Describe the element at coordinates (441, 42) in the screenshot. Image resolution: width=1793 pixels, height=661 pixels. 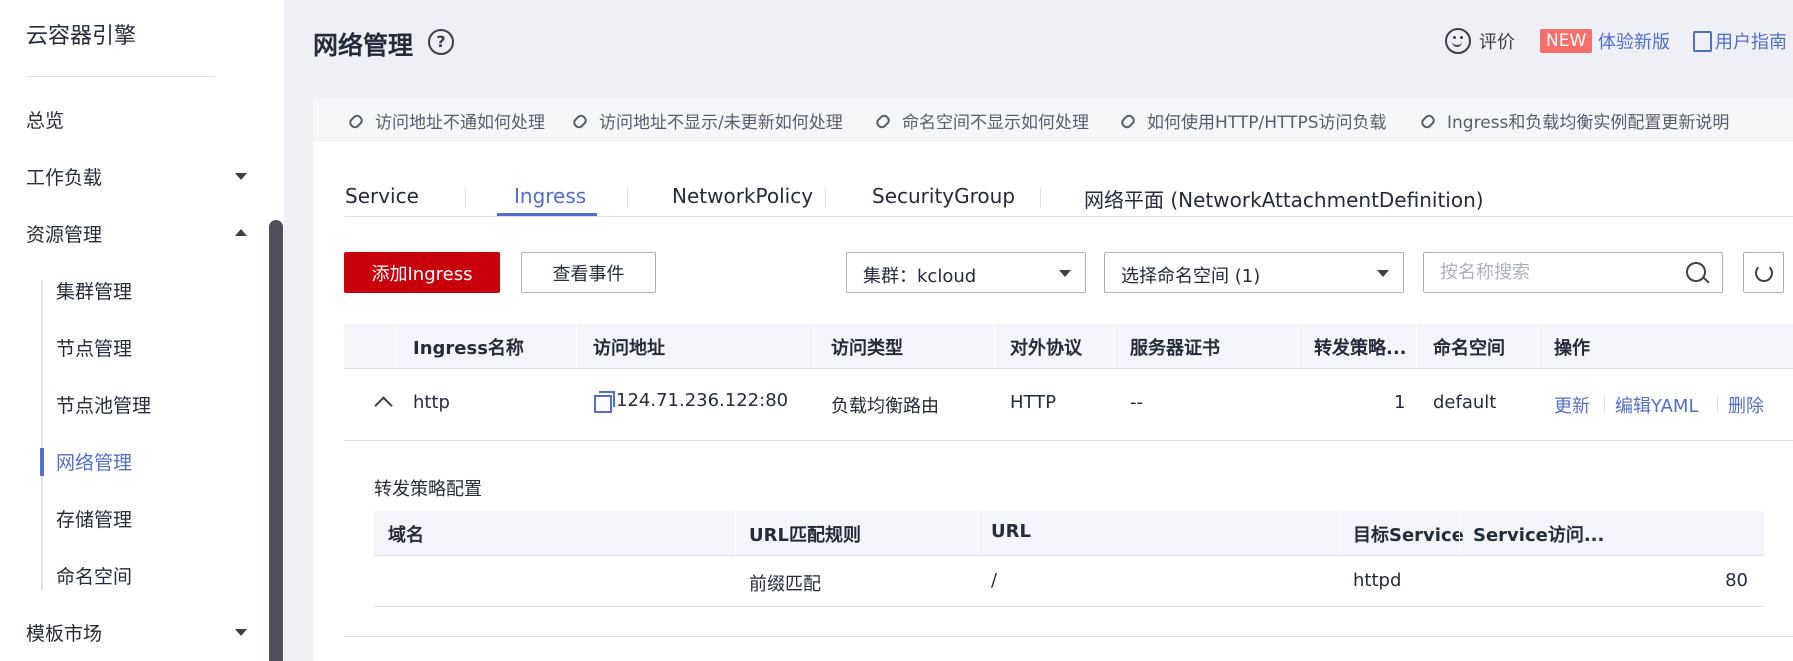
I see `help-icon: ?` at that location.